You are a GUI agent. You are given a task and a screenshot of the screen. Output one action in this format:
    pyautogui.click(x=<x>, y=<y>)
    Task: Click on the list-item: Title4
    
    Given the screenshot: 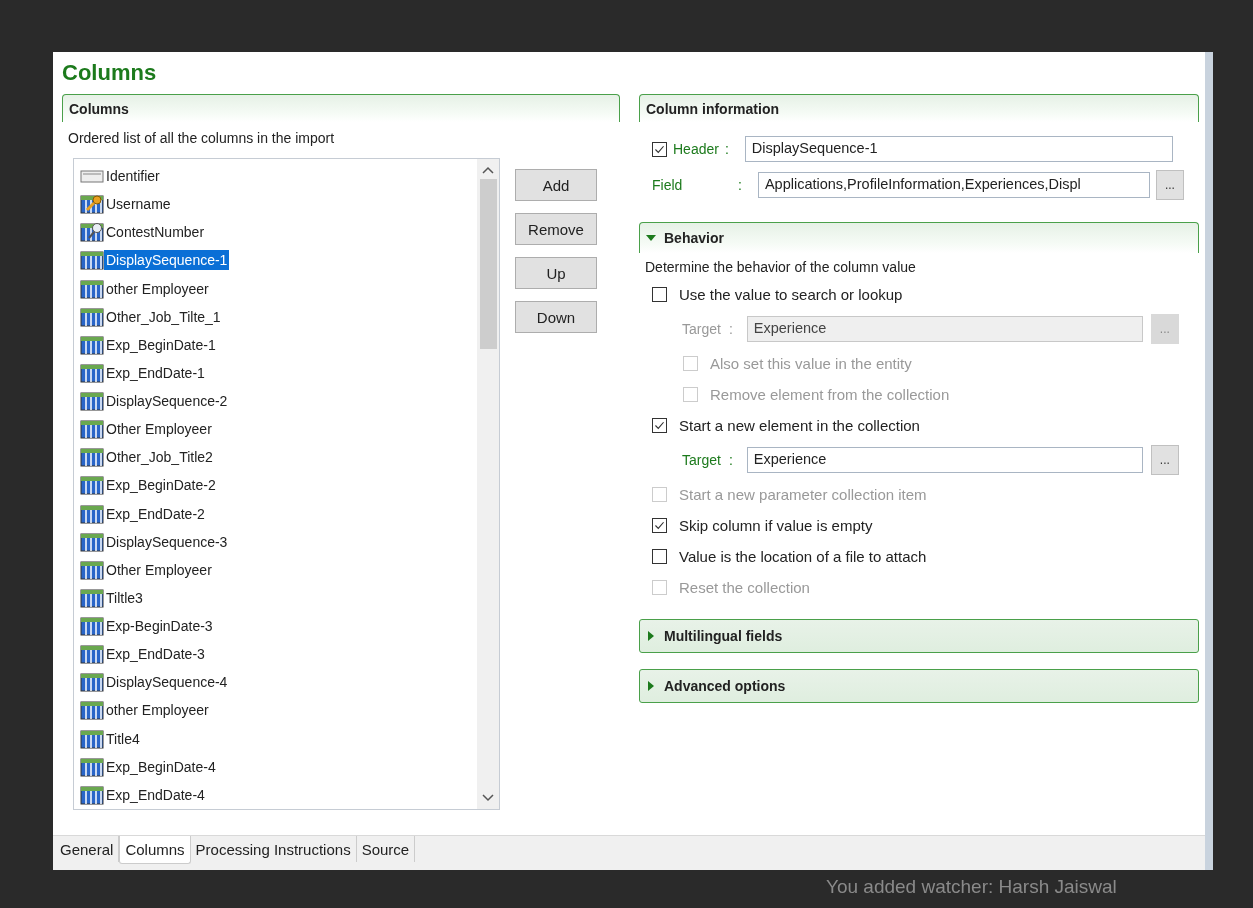 What is the action you would take?
    pyautogui.click(x=123, y=738)
    